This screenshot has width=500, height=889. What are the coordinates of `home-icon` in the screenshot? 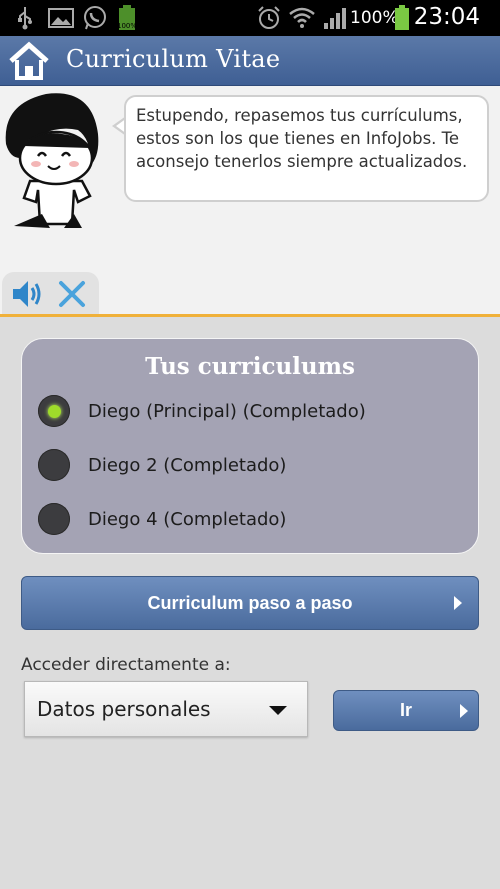 It's located at (29, 60).